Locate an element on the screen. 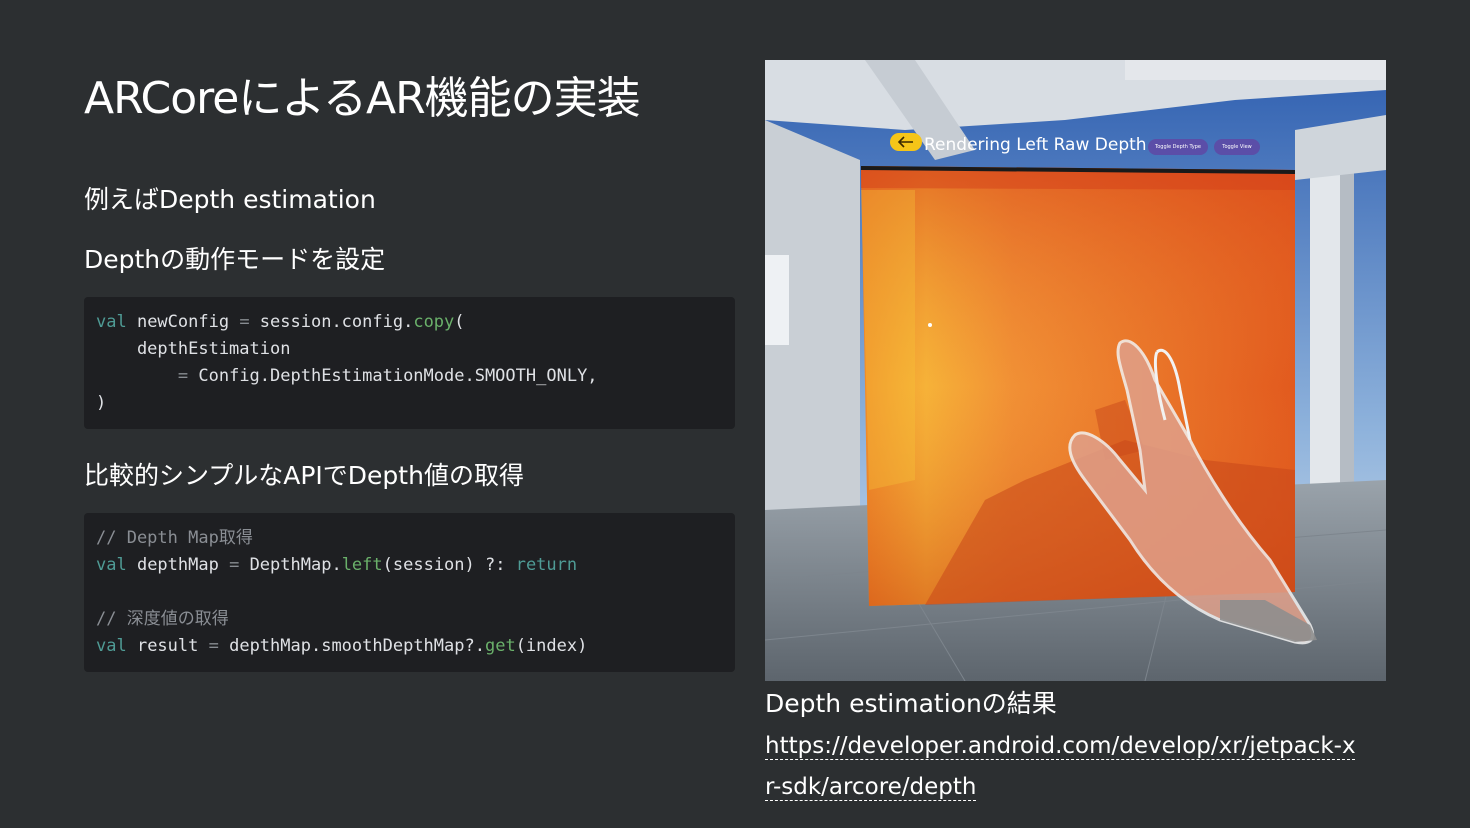 This screenshot has height=828, width=1470. code-function: left is located at coordinates (362, 565).